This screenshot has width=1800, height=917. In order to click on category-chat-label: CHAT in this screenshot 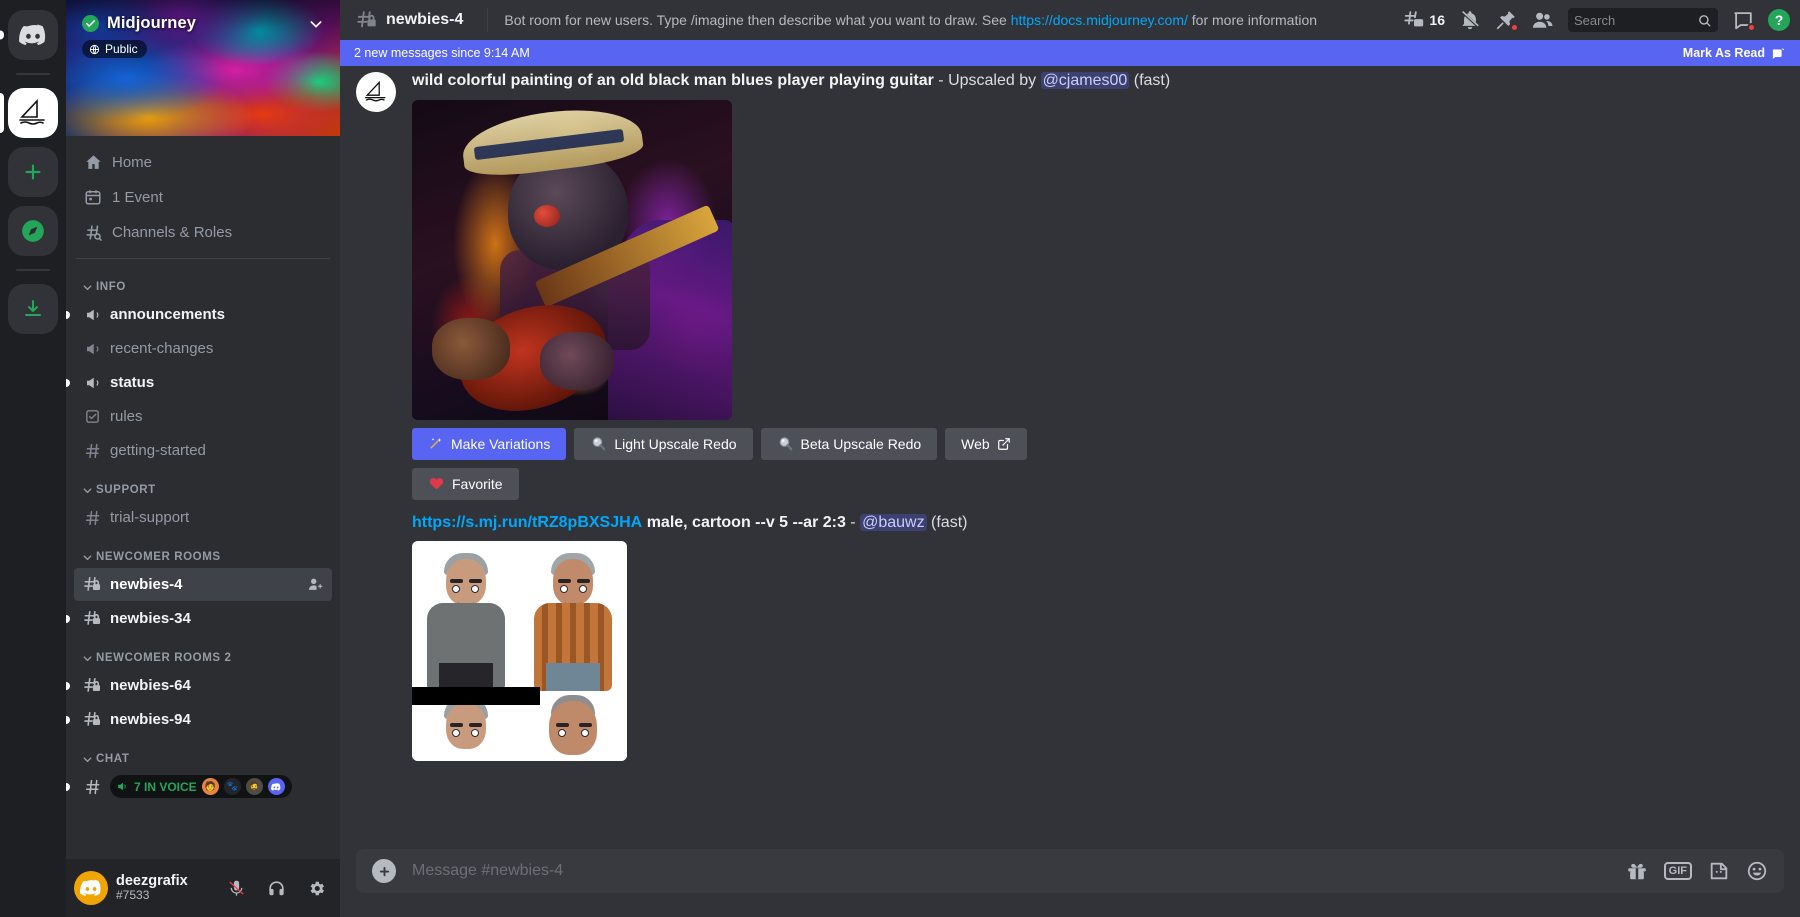, I will do `click(113, 759)`.